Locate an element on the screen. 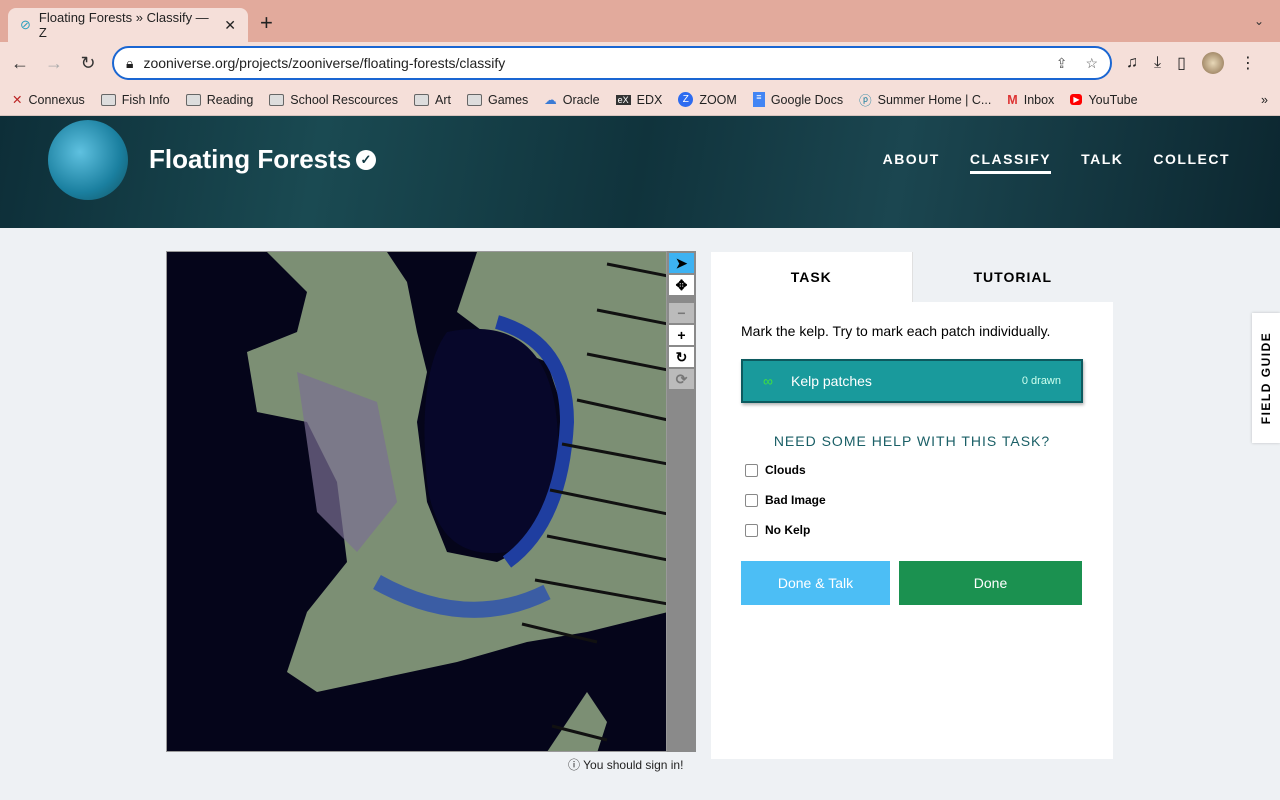  sidepanel-icon: ▯ is located at coordinates (1181, 63).